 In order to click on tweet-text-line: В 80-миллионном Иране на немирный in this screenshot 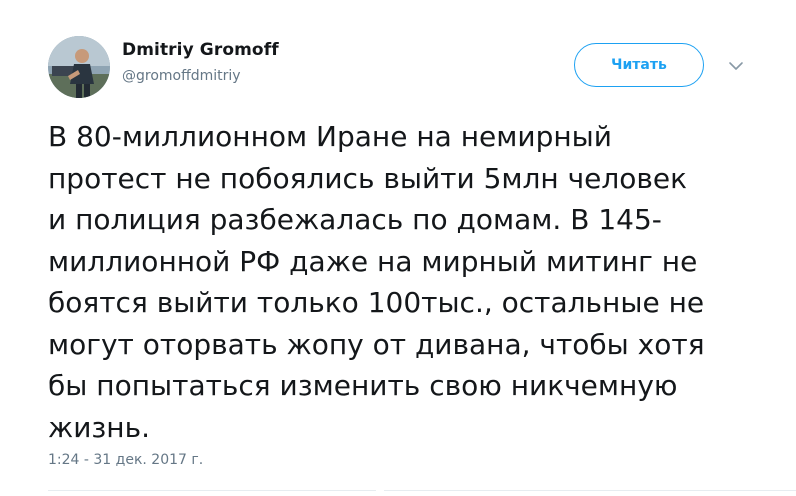, I will do `click(330, 136)`.